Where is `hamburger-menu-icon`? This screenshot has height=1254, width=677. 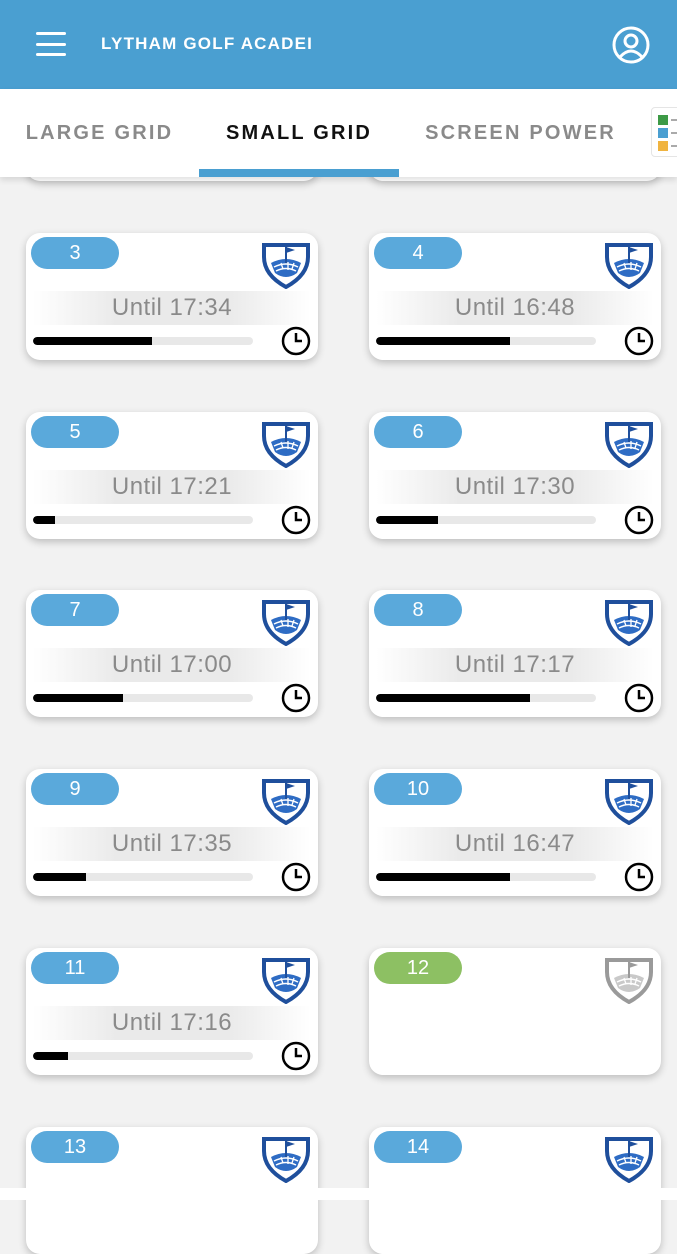
hamburger-menu-icon is located at coordinates (51, 44).